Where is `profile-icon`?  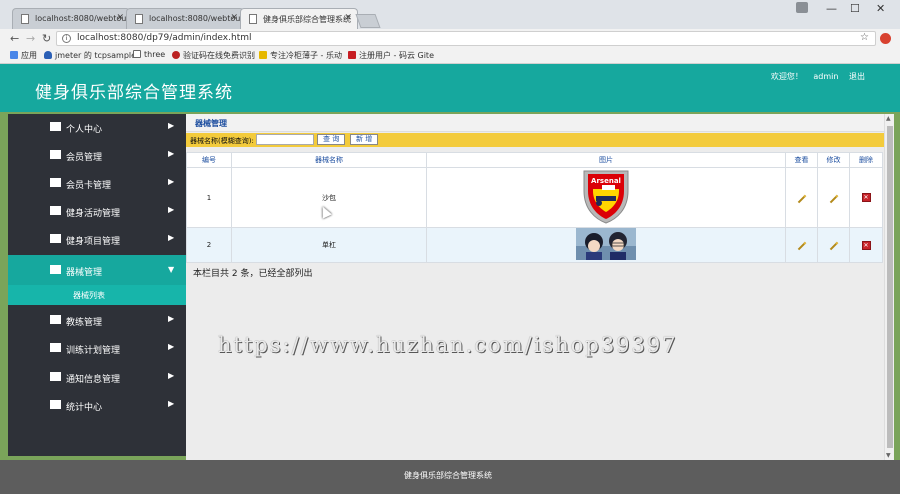
profile-icon is located at coordinates (802, 7).